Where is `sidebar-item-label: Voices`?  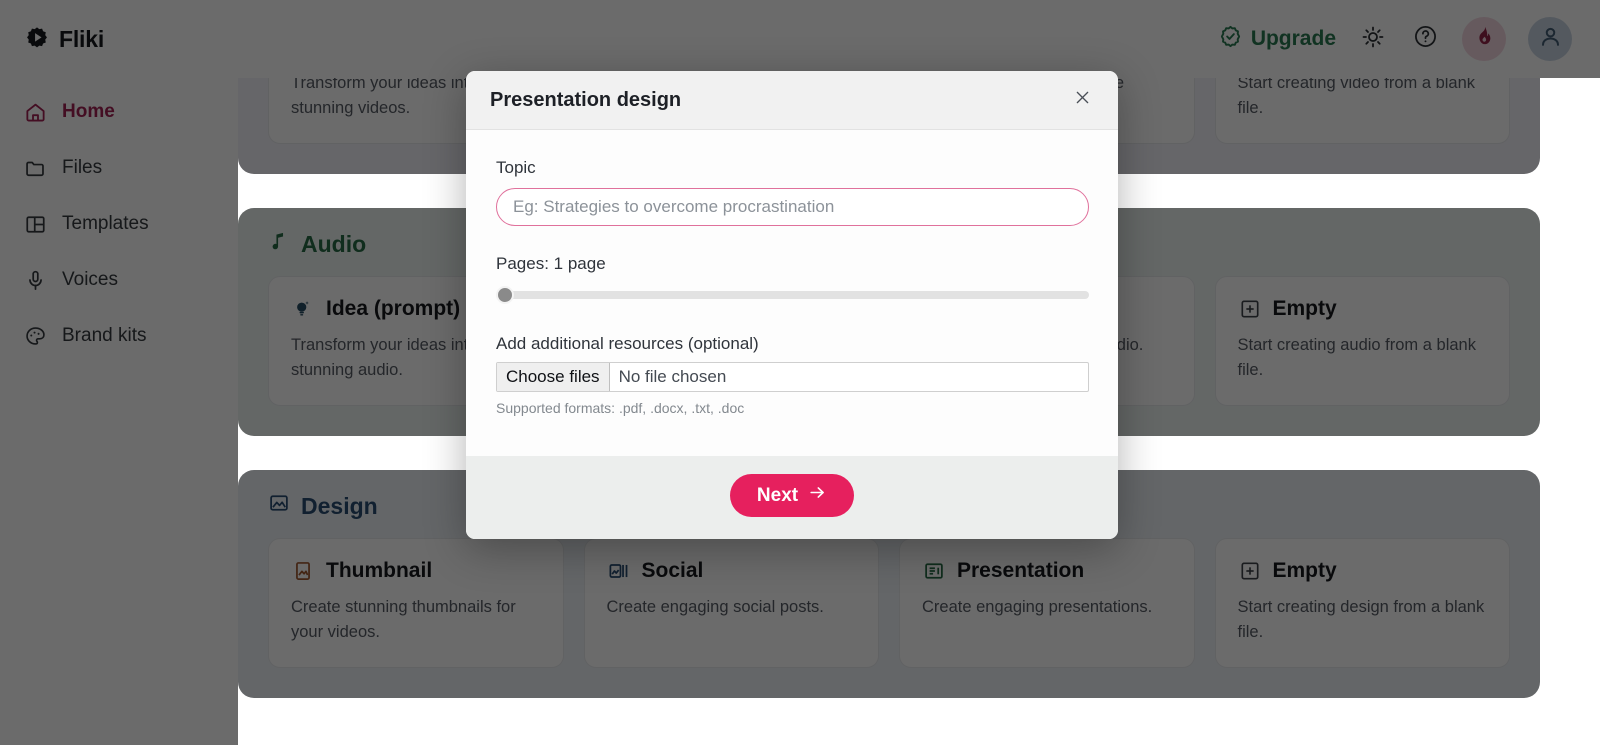
sidebar-item-label: Voices is located at coordinates (90, 279).